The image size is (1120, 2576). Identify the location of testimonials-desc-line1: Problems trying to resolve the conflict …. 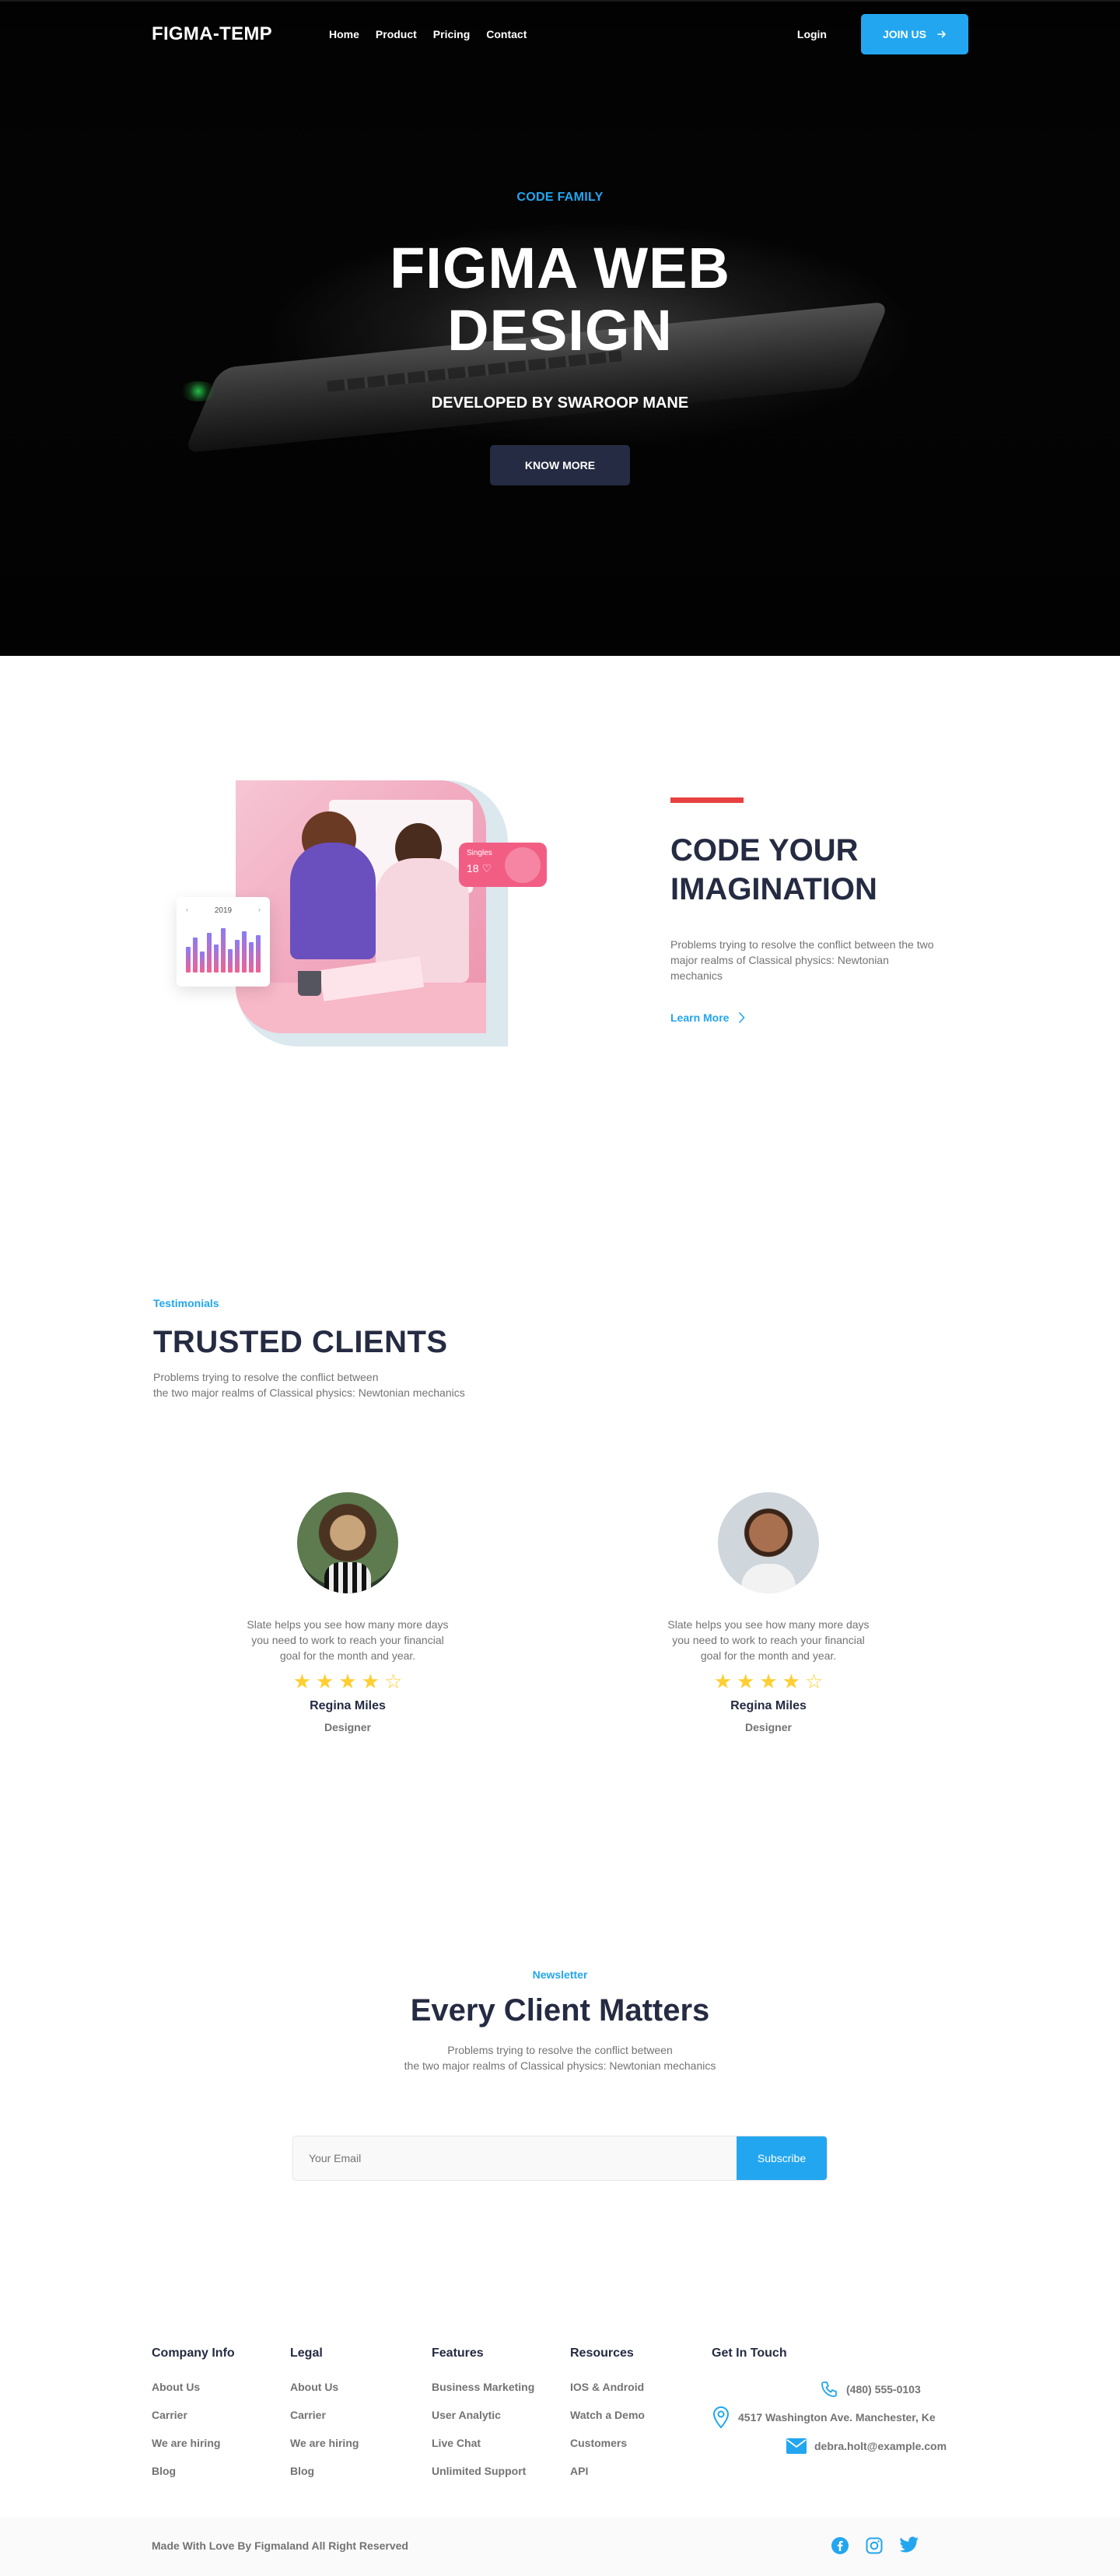
(266, 1377).